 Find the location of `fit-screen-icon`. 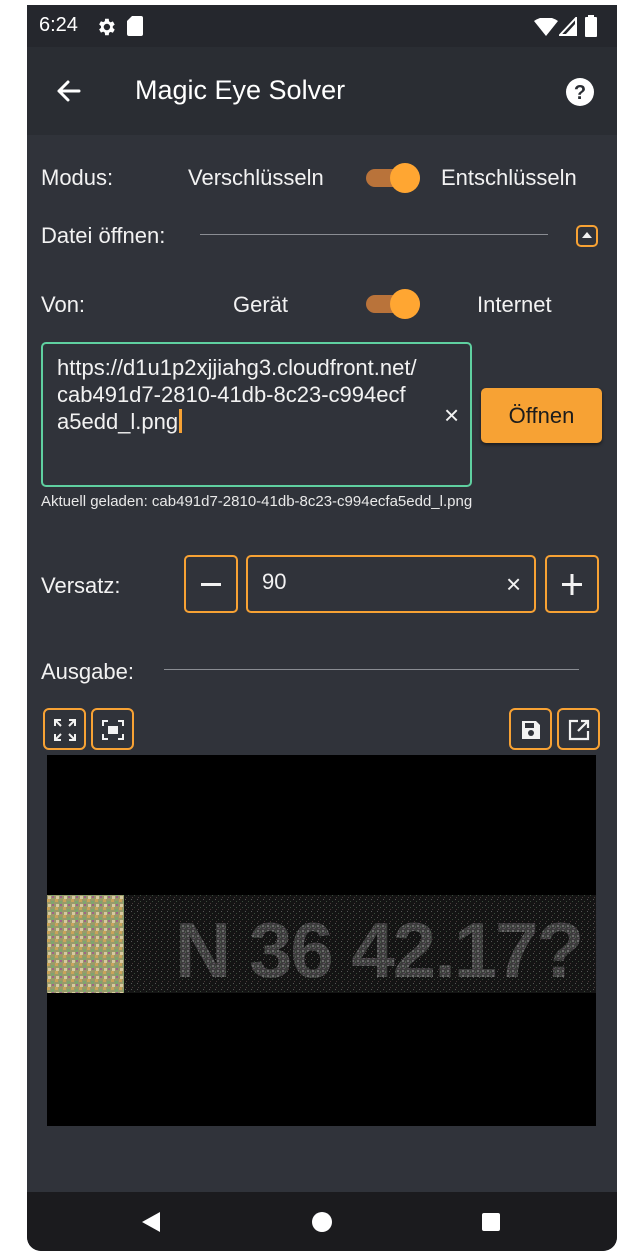

fit-screen-icon is located at coordinates (113, 730).